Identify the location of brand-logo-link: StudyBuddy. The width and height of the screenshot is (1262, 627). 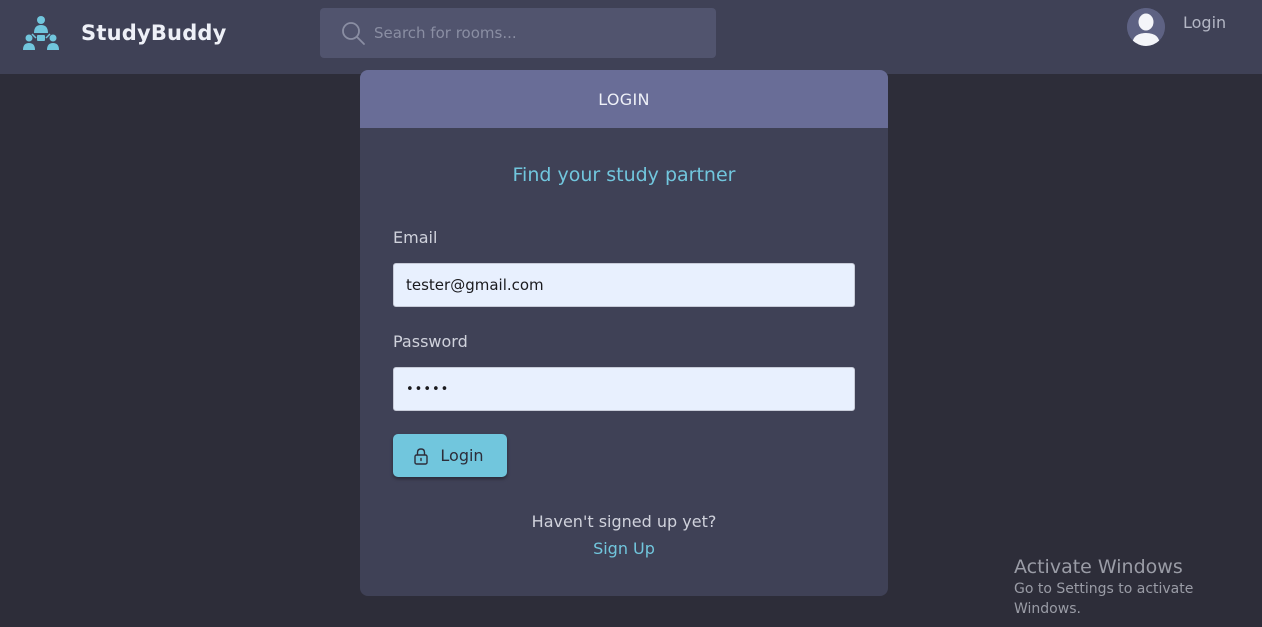
(124, 33).